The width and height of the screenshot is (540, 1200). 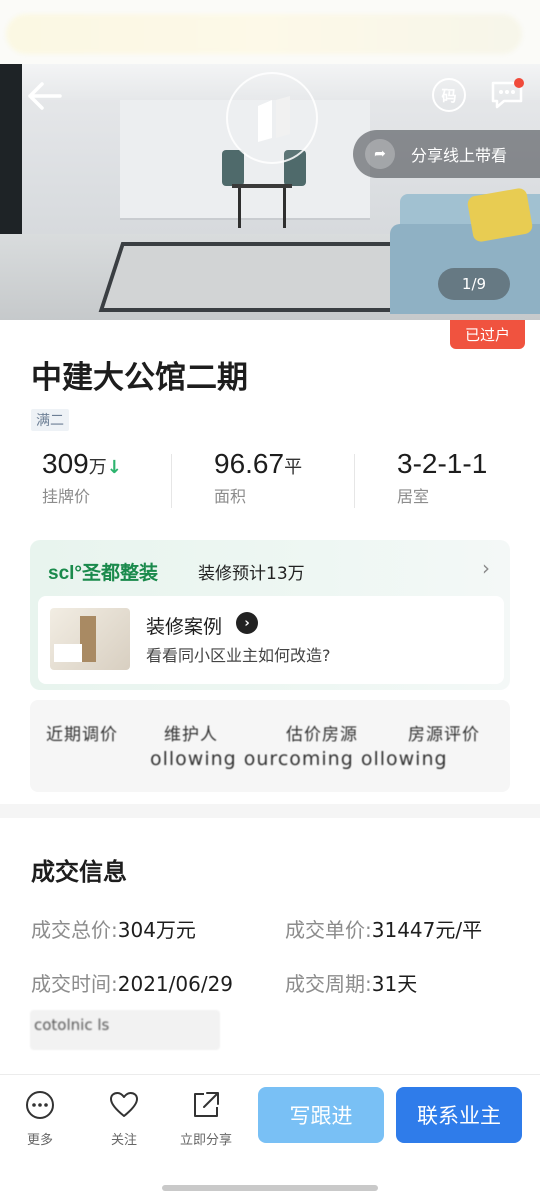 What do you see at coordinates (39, 1140) in the screenshot?
I see `more-label: 更多` at bounding box center [39, 1140].